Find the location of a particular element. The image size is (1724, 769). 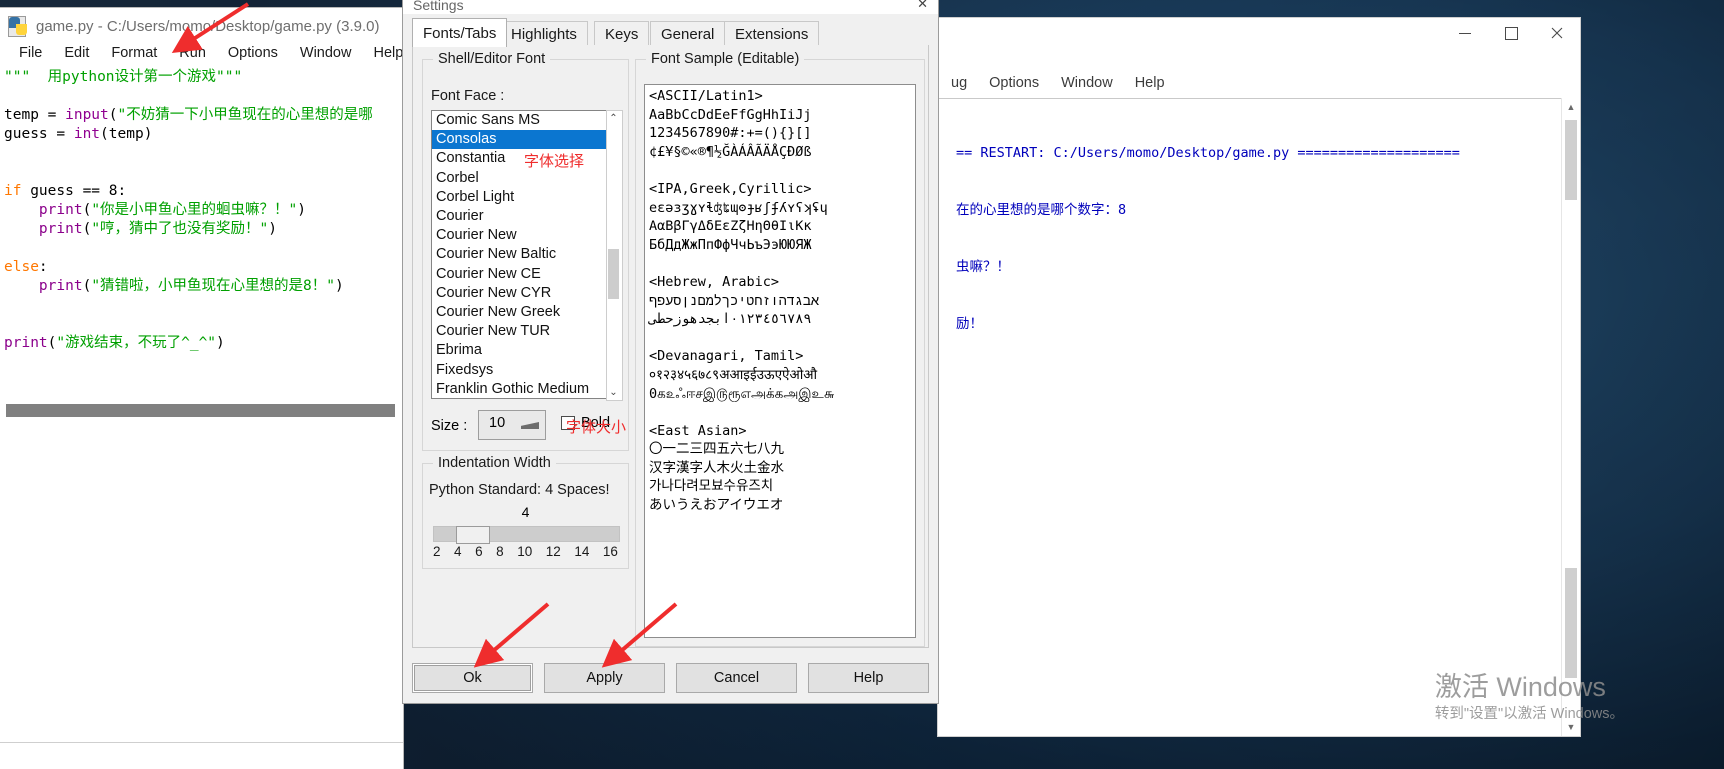

indentation-width-label: Indentation Width is located at coordinates (494, 463).